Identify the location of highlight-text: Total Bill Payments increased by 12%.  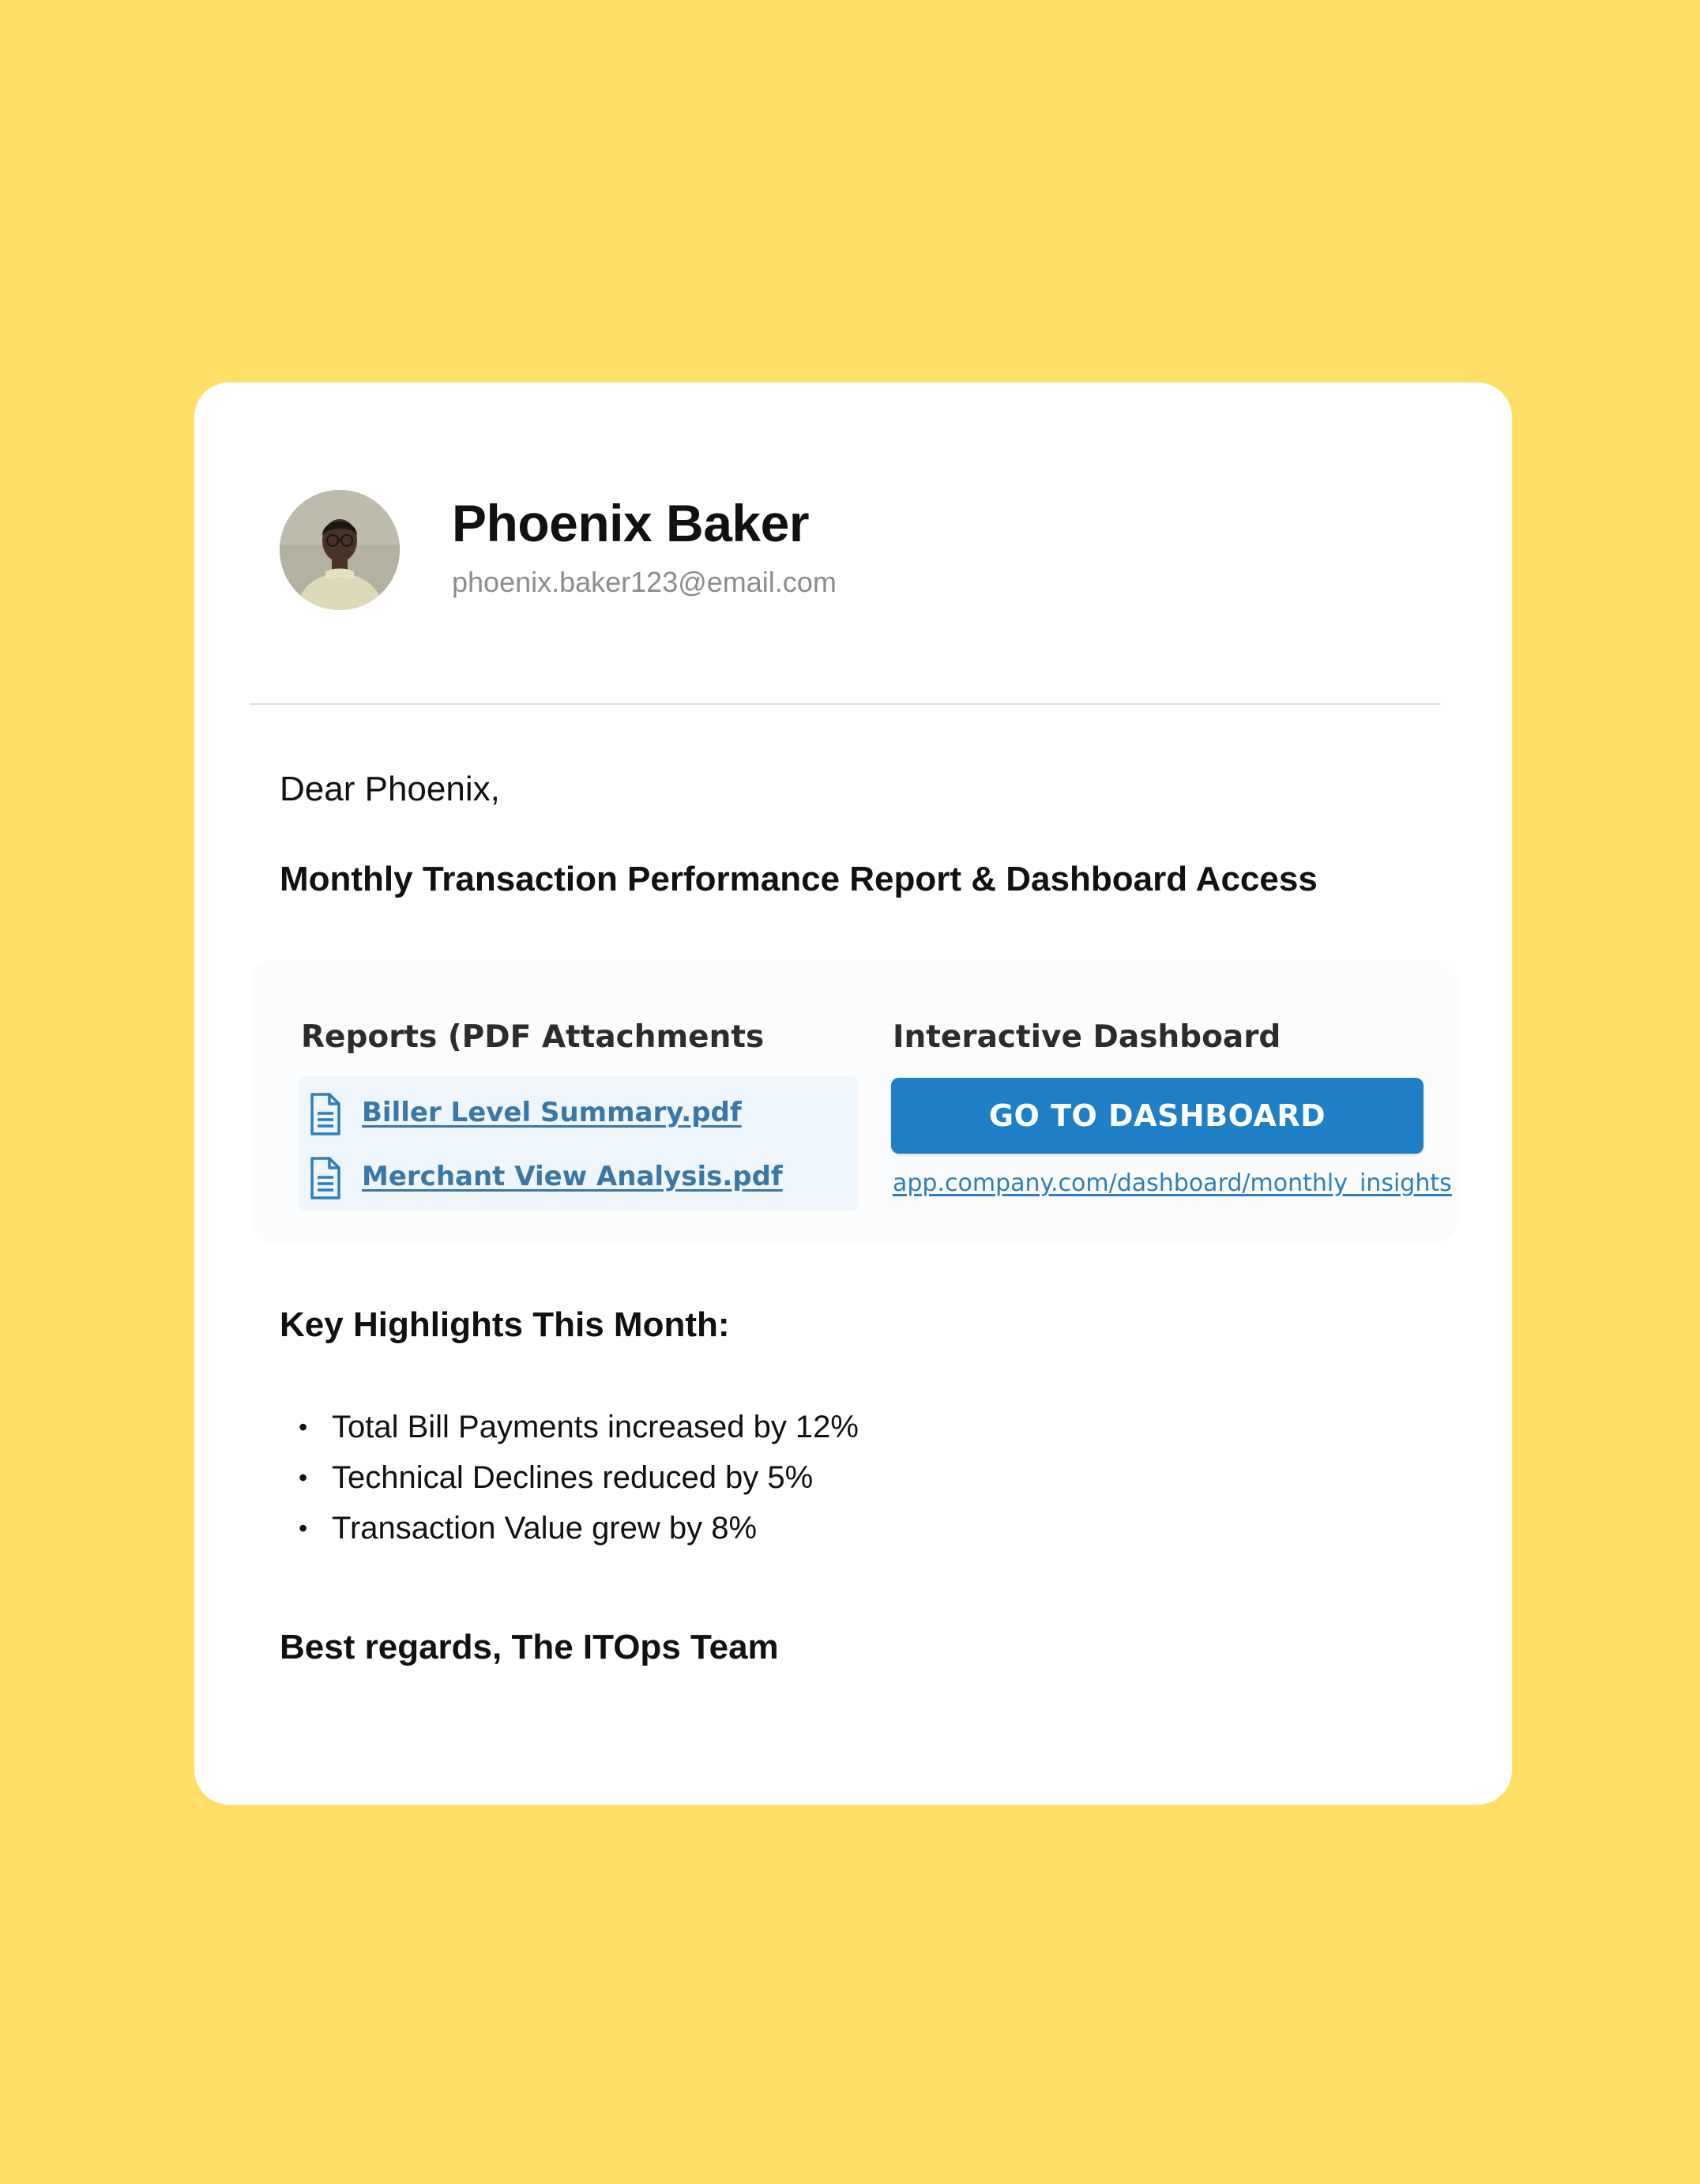
(596, 1427).